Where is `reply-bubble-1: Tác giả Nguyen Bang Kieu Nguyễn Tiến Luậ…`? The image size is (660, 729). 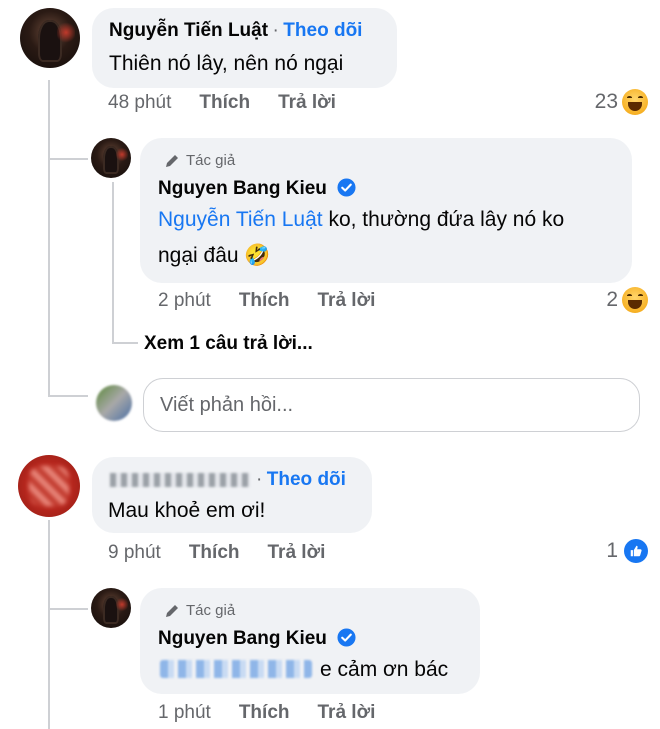
reply-bubble-1: Tác giả Nguyen Bang Kieu Nguyễn Tiến Luậ… is located at coordinates (386, 210).